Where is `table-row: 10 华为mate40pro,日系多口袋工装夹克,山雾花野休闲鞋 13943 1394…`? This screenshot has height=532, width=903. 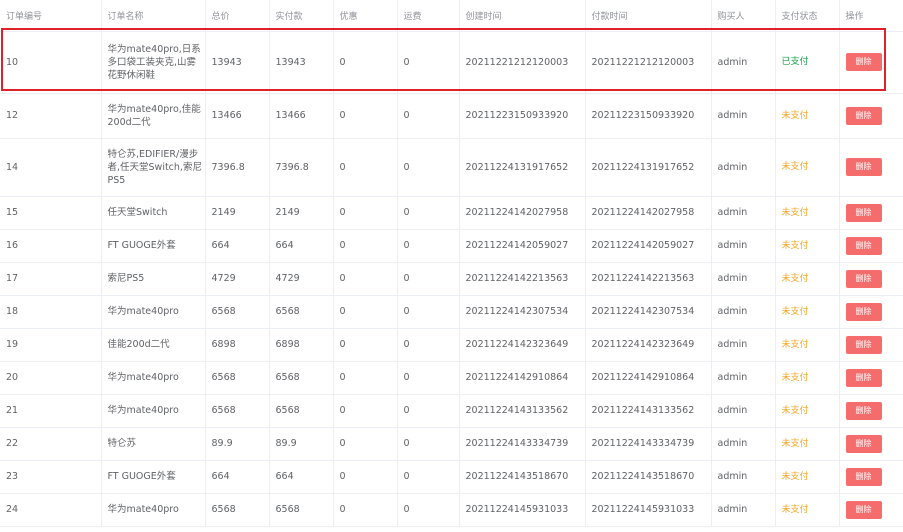 table-row: 10 华为mate40pro,日系多口袋工装夹克,山雾花野休闲鞋 13943 1394… is located at coordinates (451, 62).